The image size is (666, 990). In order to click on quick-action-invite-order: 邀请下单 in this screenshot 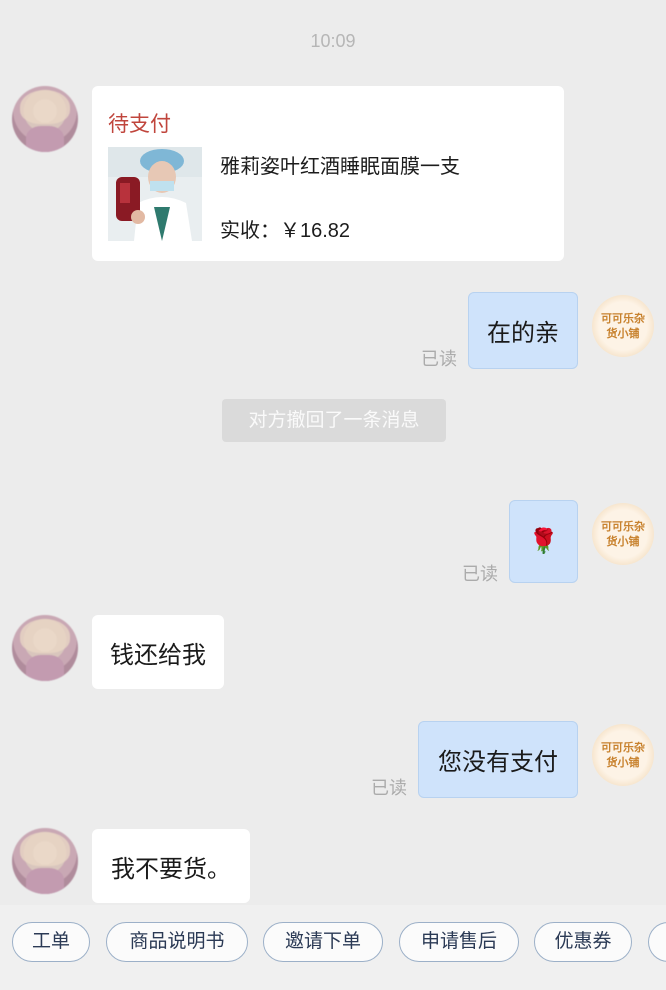, I will do `click(323, 942)`.